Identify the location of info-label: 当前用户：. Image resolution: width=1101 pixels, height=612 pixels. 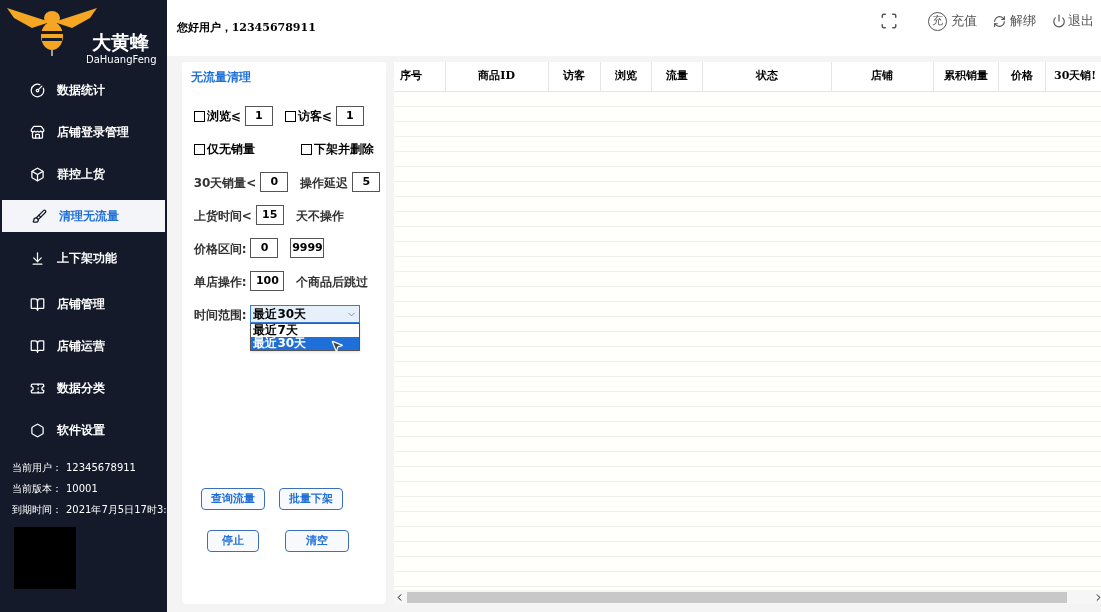
(37, 468).